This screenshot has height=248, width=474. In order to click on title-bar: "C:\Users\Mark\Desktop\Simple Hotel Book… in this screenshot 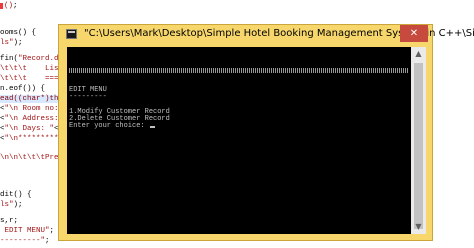, I will do `click(266, 34)`.